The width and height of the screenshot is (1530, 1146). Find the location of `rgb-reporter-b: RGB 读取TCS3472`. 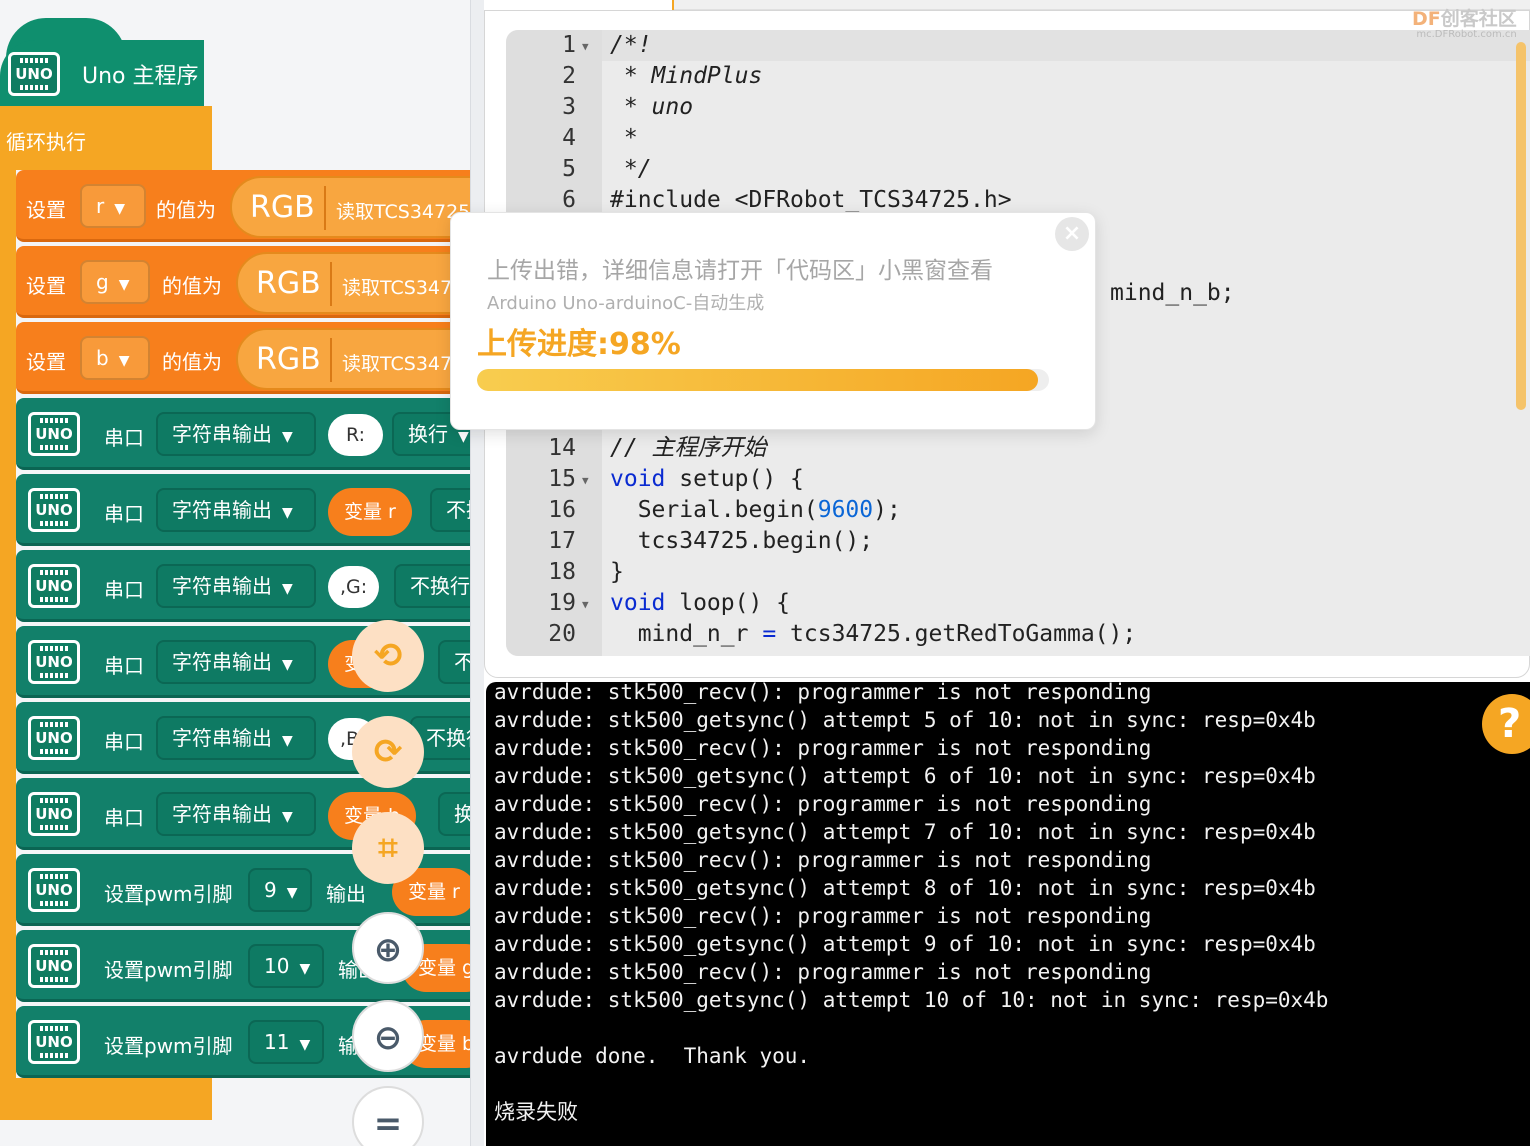

rgb-reporter-b: RGB 读取TCS3472 is located at coordinates (353, 359).